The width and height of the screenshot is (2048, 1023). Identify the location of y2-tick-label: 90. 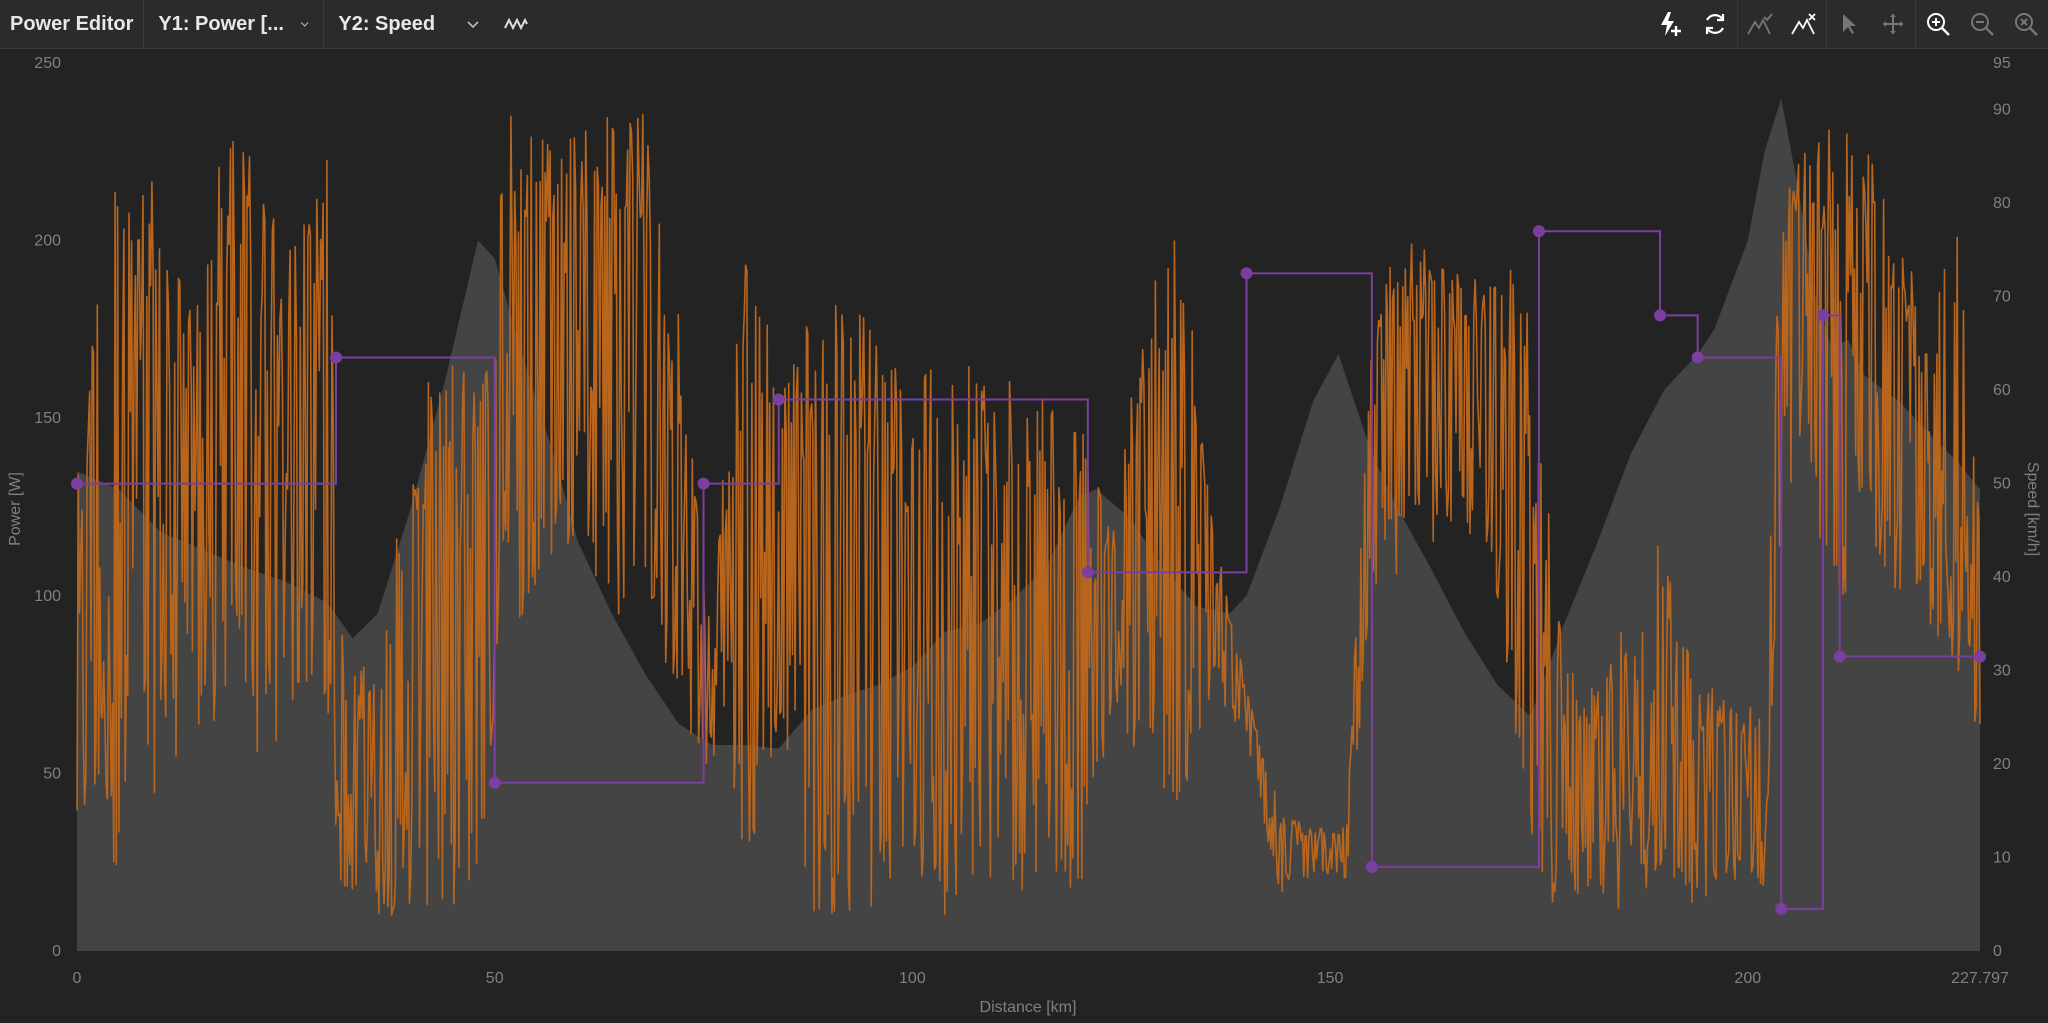
(2002, 110).